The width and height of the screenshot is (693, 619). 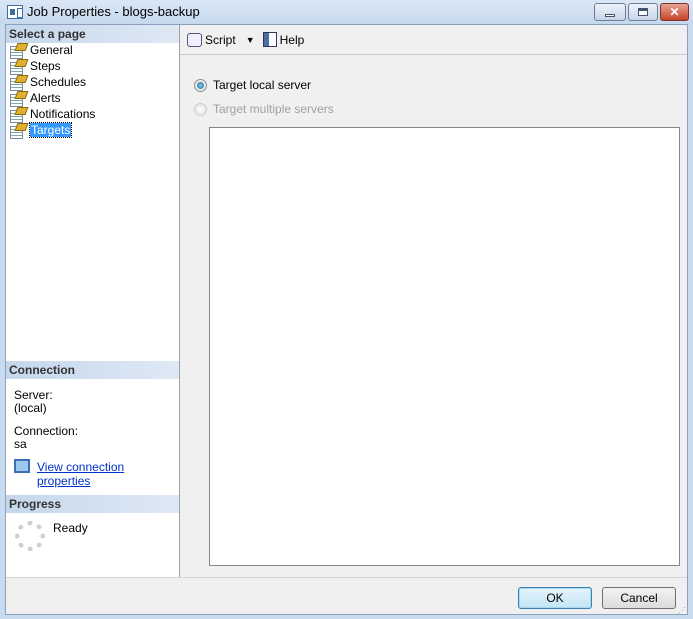 I want to click on page-label: Steps, so click(x=45, y=66).